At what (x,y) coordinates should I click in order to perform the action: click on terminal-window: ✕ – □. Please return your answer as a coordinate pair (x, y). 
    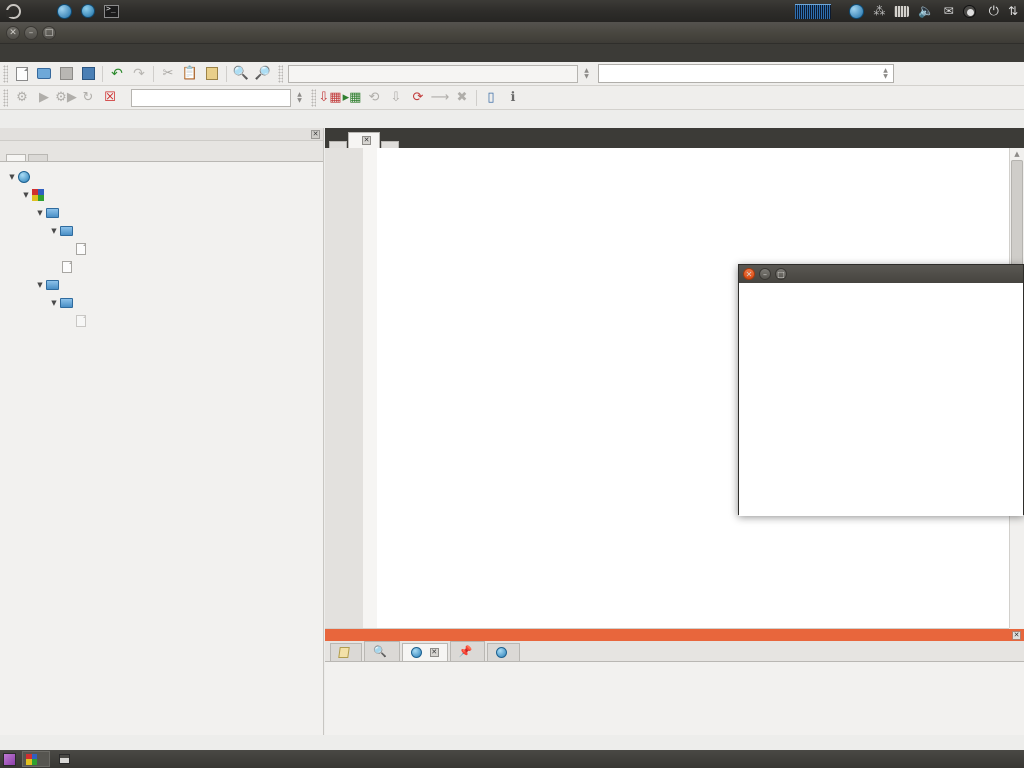
    Looking at the image, I should click on (881, 390).